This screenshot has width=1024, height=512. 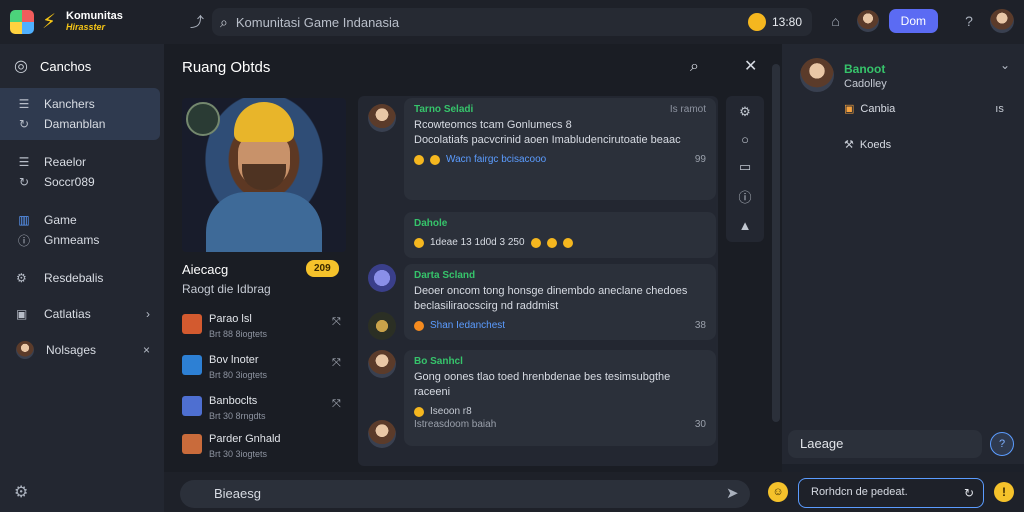 I want to click on scrollbar, so click(x=776, y=243).